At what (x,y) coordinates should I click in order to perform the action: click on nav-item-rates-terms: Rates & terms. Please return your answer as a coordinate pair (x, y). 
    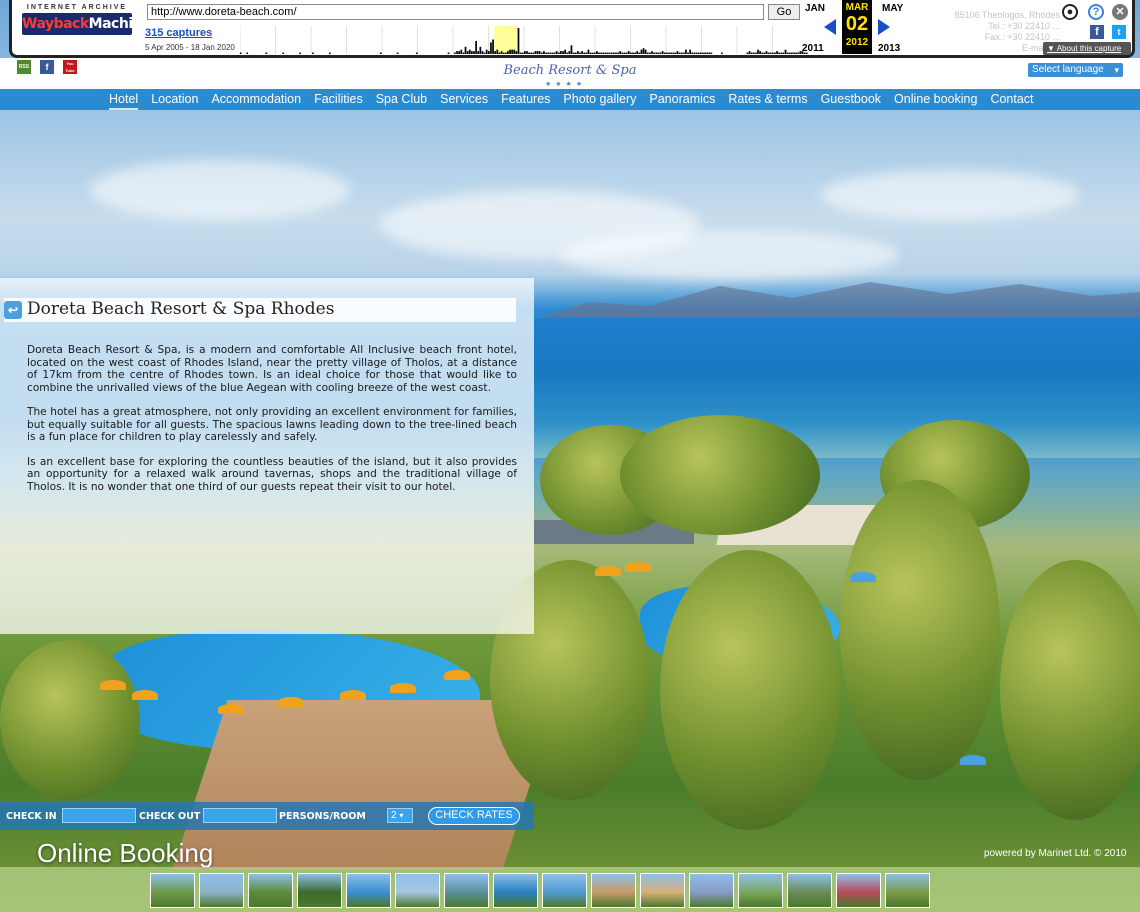
    Looking at the image, I should click on (767, 99).